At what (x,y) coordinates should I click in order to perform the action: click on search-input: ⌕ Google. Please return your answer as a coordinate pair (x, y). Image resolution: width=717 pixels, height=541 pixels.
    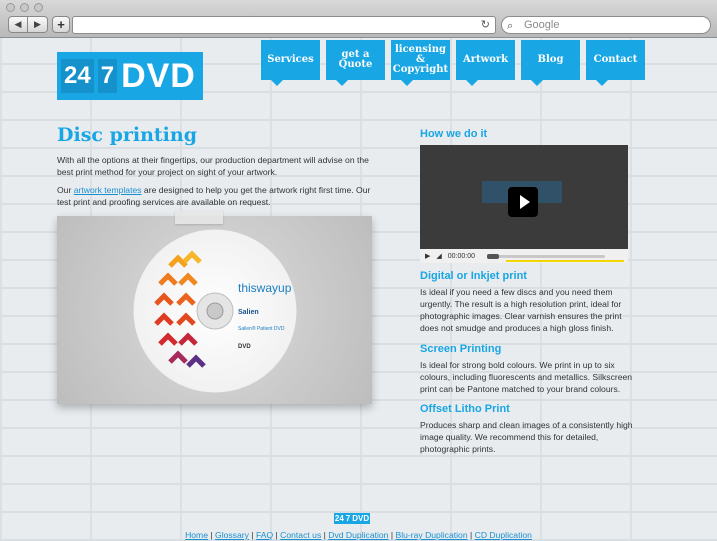
    Looking at the image, I should click on (606, 25).